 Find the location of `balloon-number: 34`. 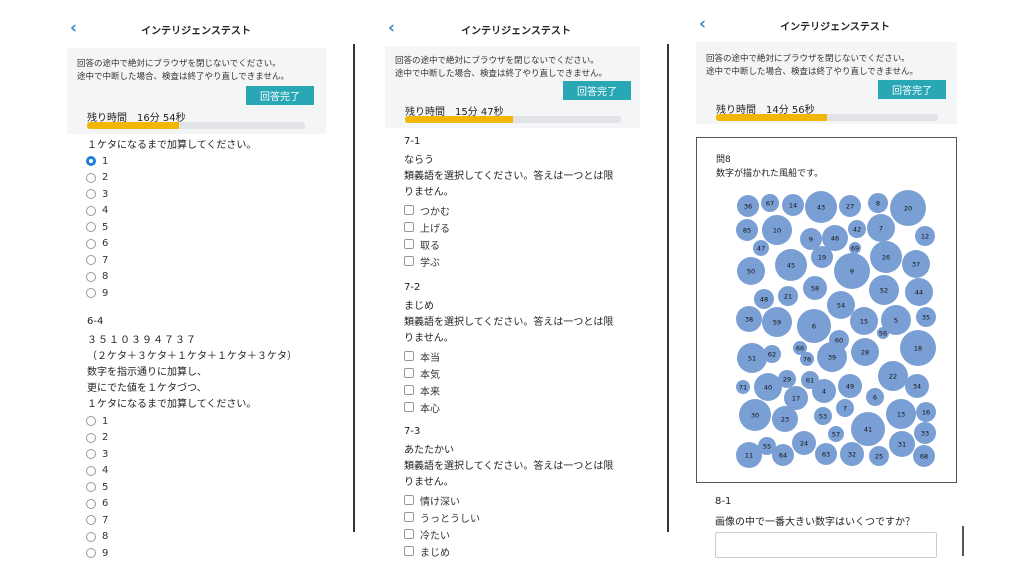

balloon-number: 34 is located at coordinates (917, 387).